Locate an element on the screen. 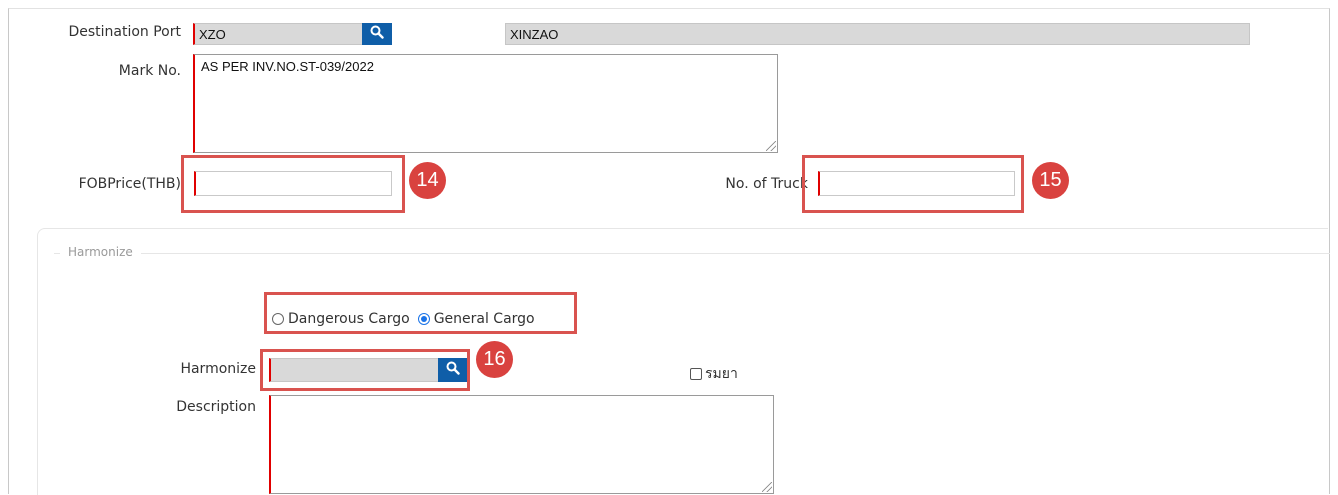 The image size is (1338, 495). fob-price-label: FOBPrice(THB) is located at coordinates (129, 184).